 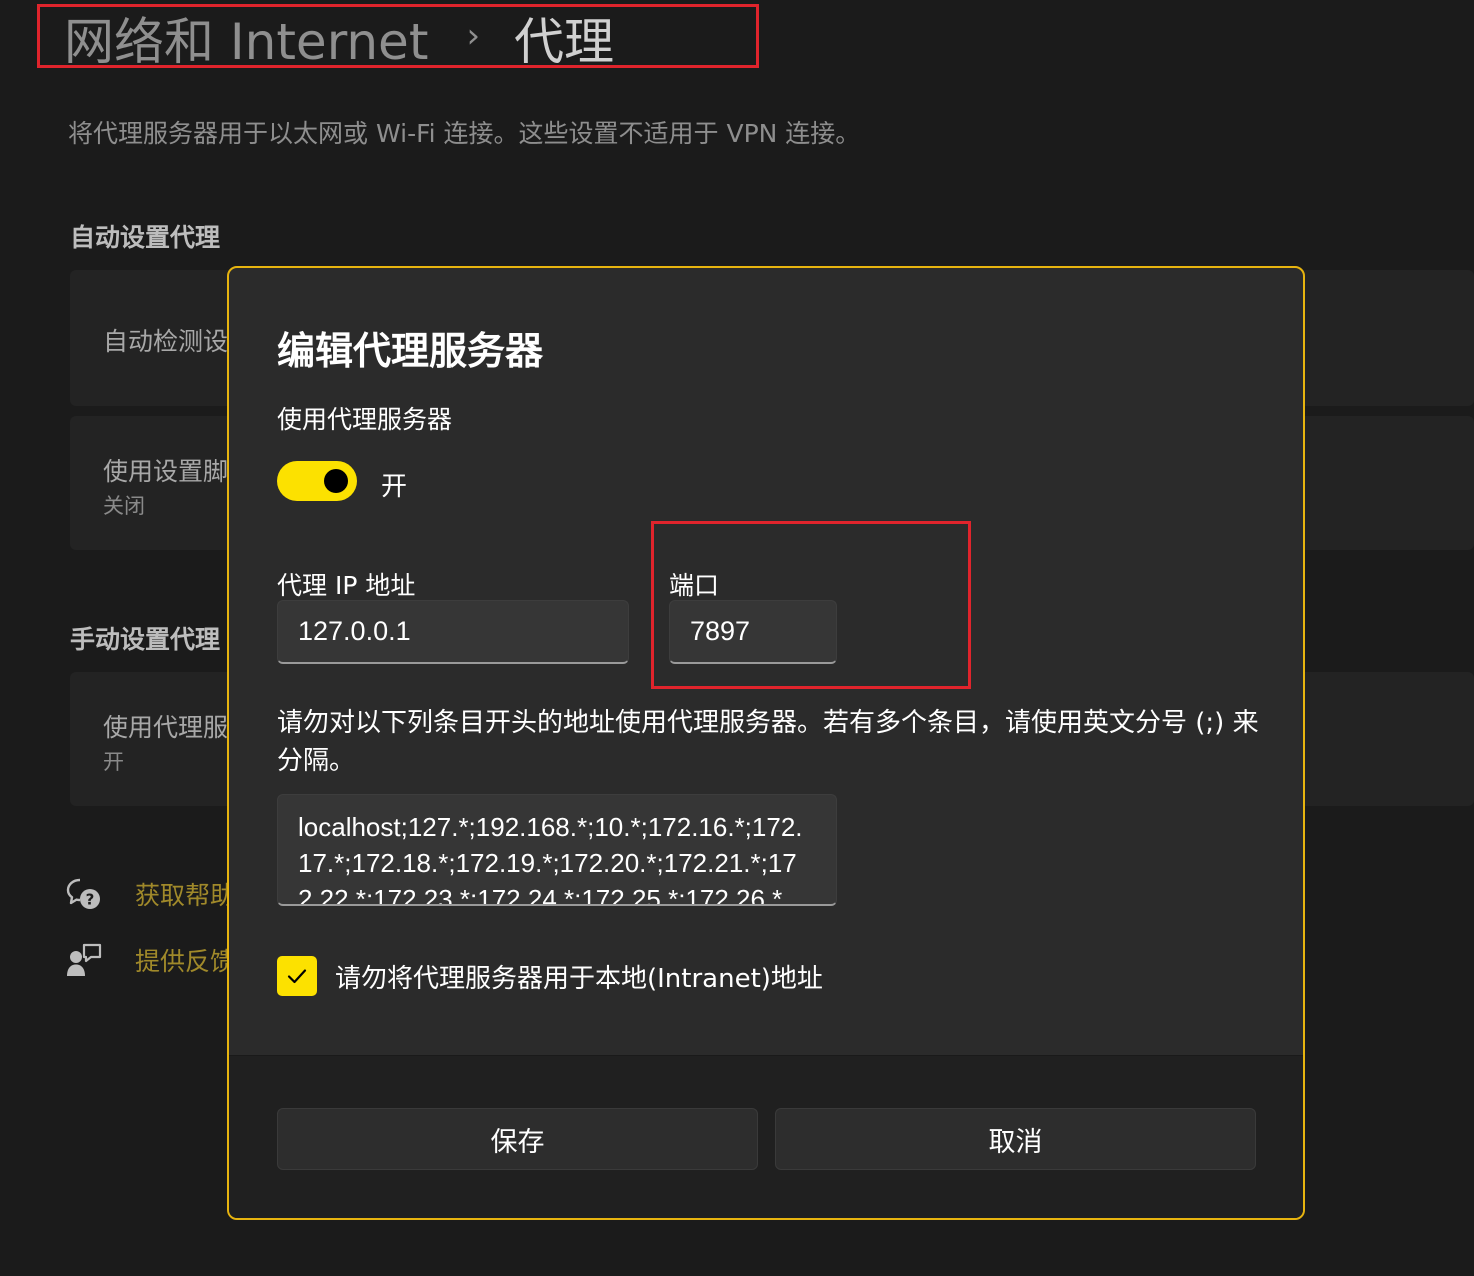 I want to click on get-help-label: 获取帮助, so click(x=185, y=895).